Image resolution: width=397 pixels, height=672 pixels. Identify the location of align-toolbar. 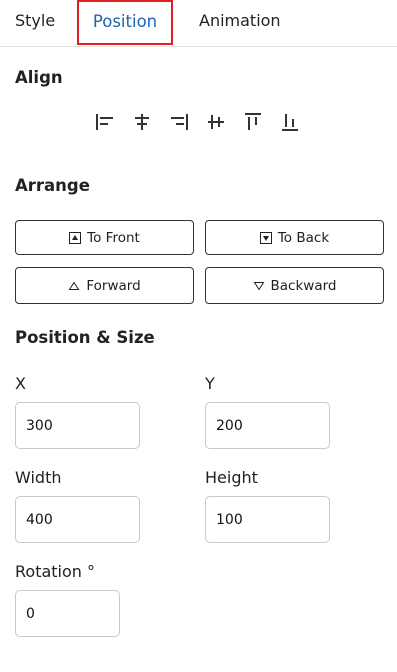
(197, 121).